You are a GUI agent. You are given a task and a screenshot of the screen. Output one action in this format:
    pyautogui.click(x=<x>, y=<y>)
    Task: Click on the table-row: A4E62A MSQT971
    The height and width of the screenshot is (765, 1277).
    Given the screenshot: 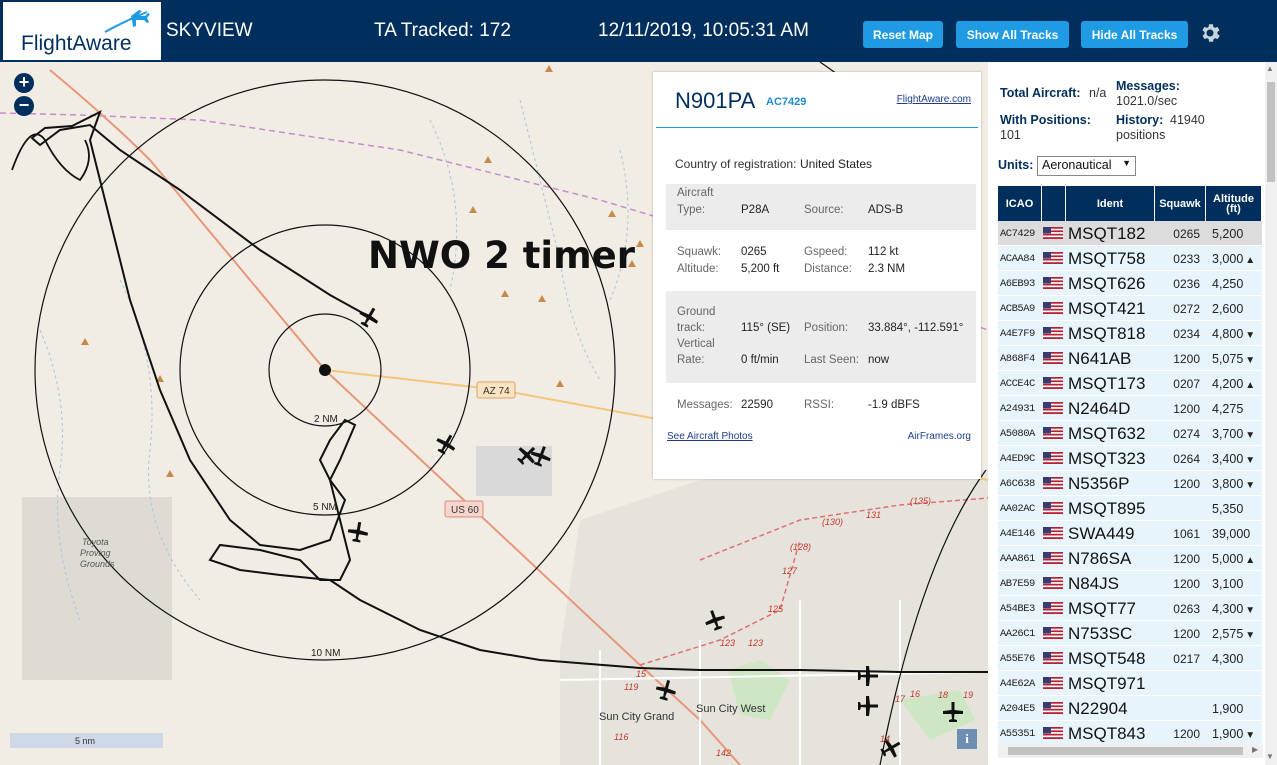 What is the action you would take?
    pyautogui.click(x=1130, y=683)
    